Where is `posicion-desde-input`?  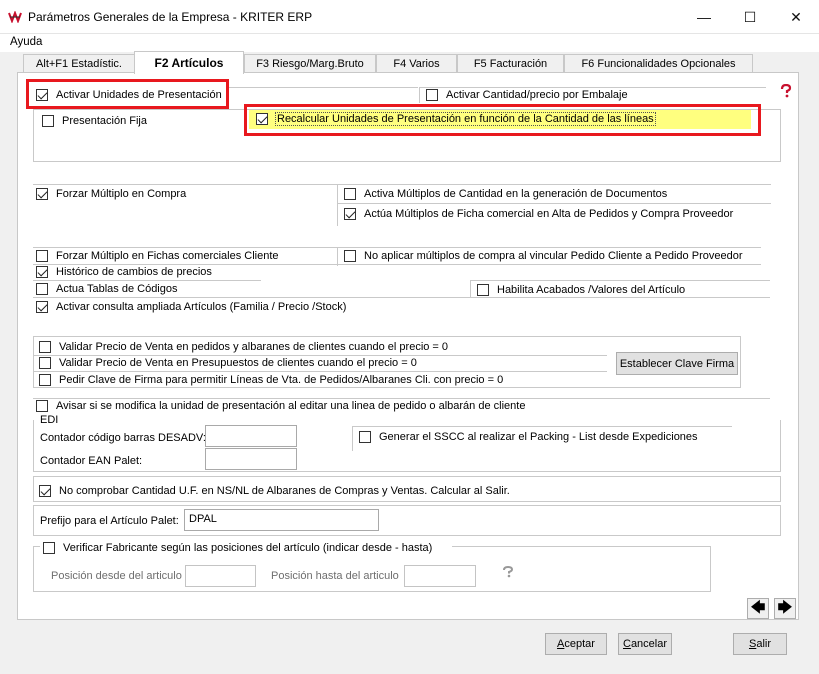
posicion-desde-input is located at coordinates (220, 576).